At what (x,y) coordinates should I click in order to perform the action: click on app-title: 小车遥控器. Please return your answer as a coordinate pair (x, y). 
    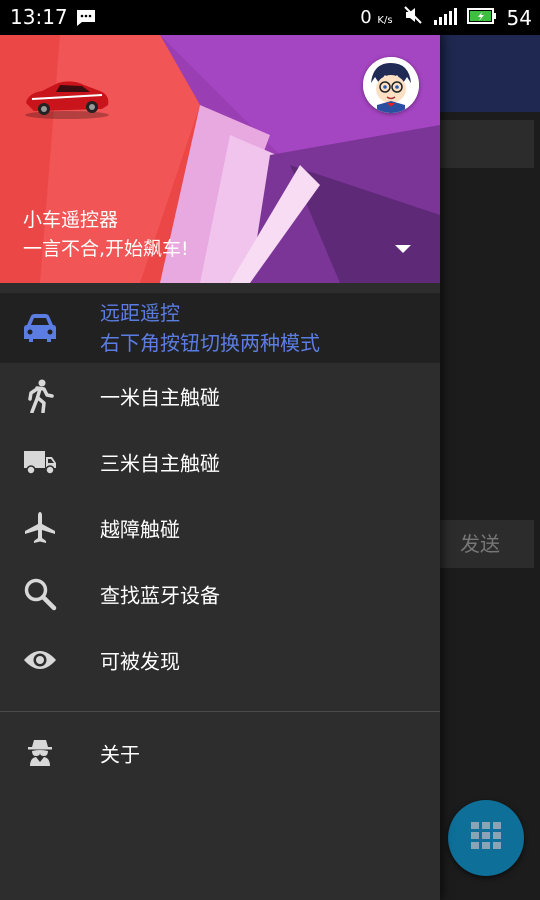
    Looking at the image, I should click on (71, 220).